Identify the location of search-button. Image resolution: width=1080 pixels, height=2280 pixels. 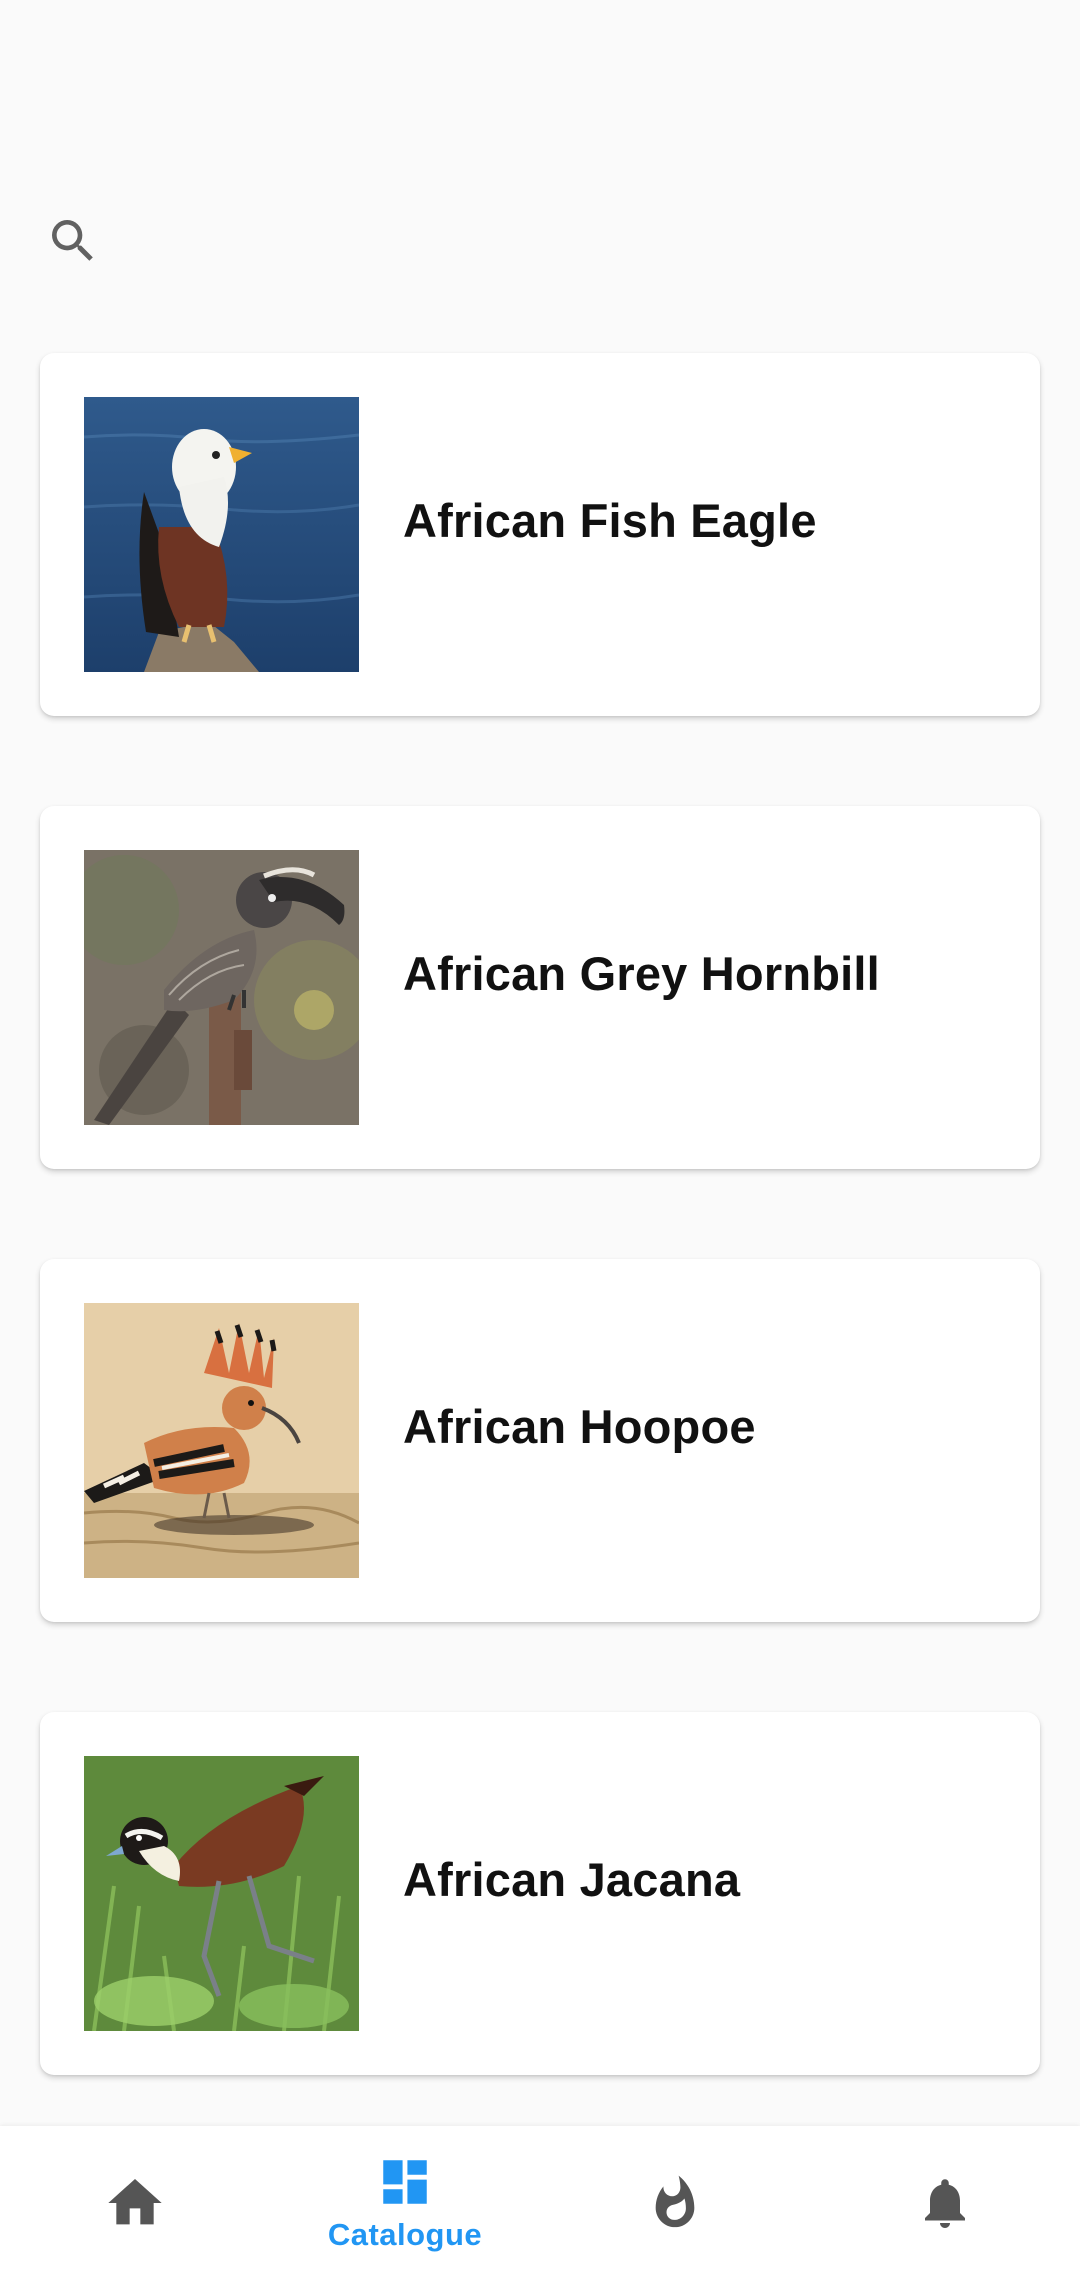
(73, 241).